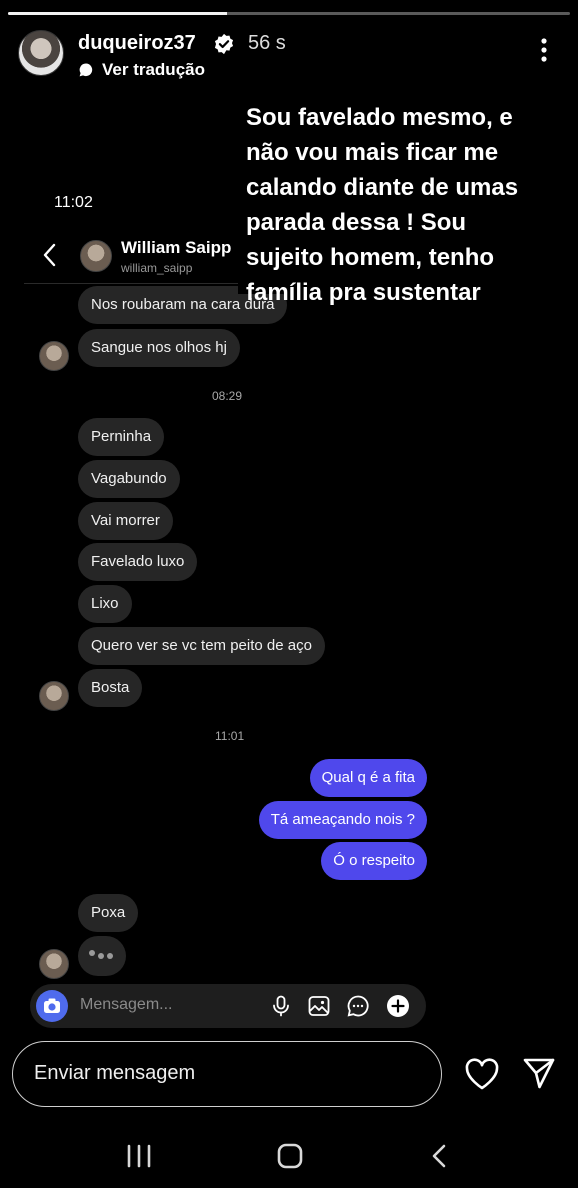  Describe the element at coordinates (157, 268) in the screenshot. I see `contact-handle: william_saipp` at that location.